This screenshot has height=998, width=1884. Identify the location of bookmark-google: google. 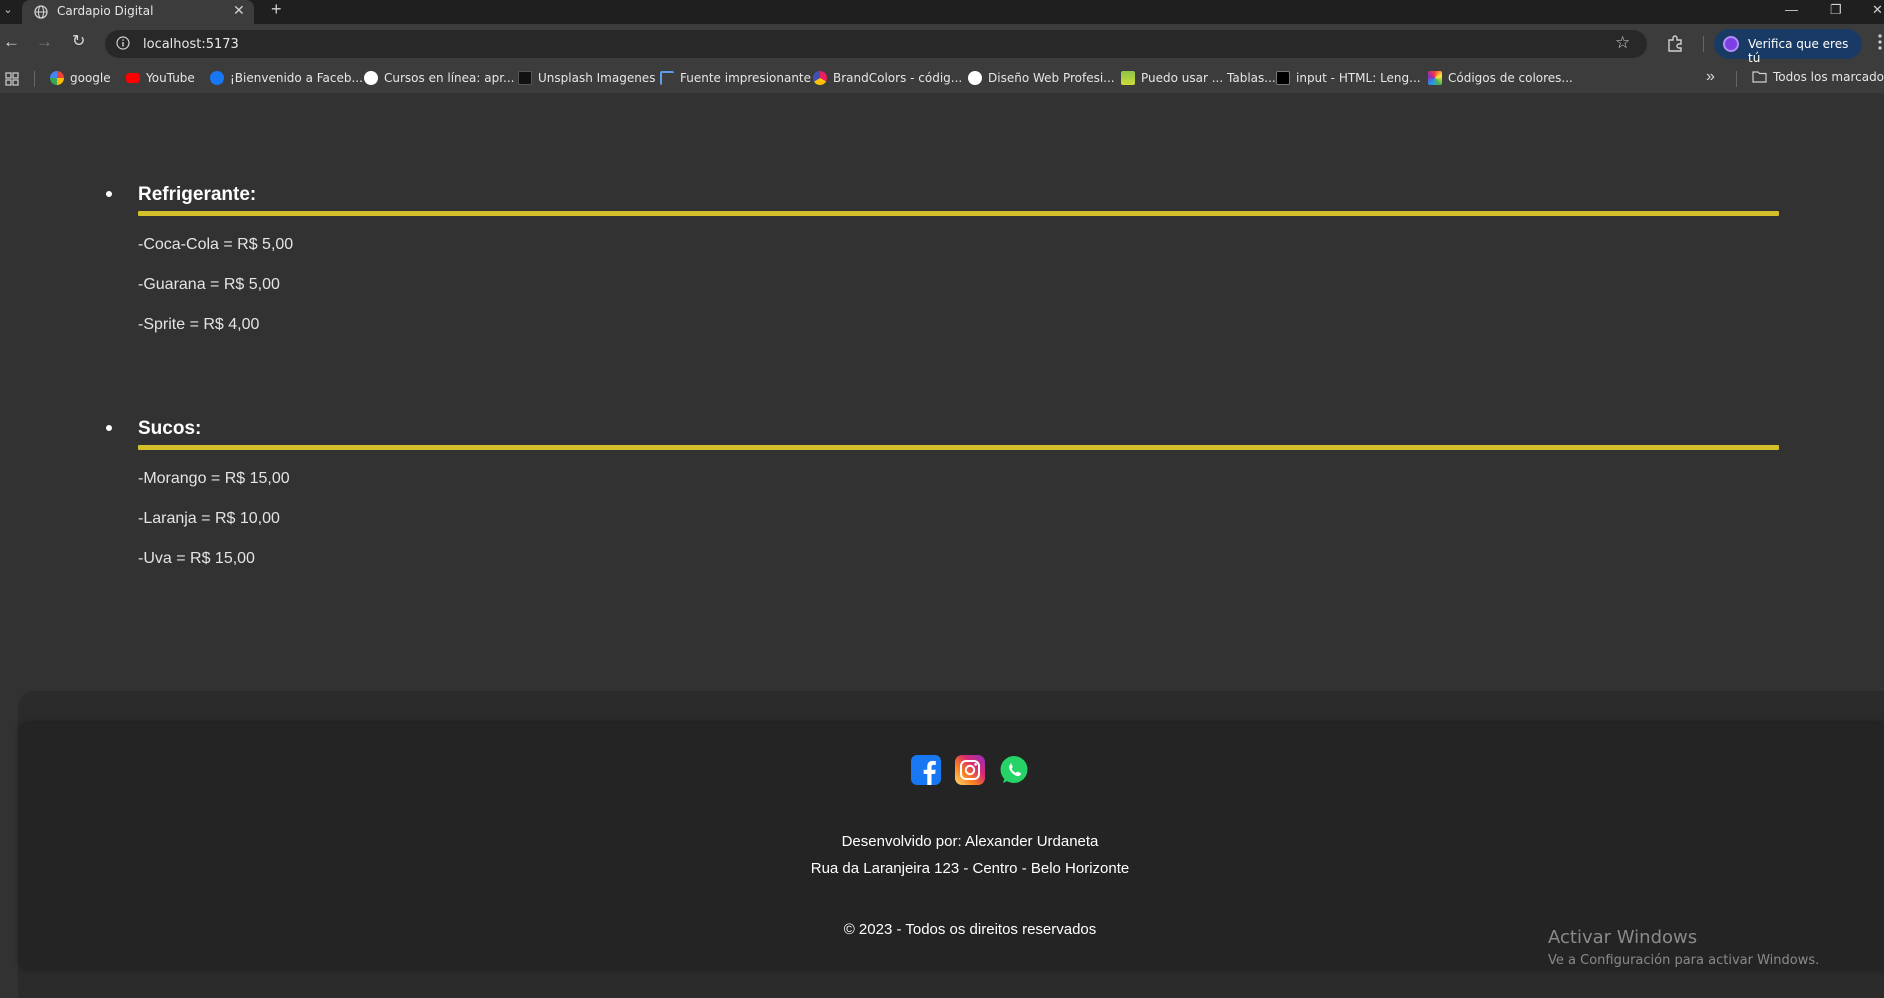
(80, 78).